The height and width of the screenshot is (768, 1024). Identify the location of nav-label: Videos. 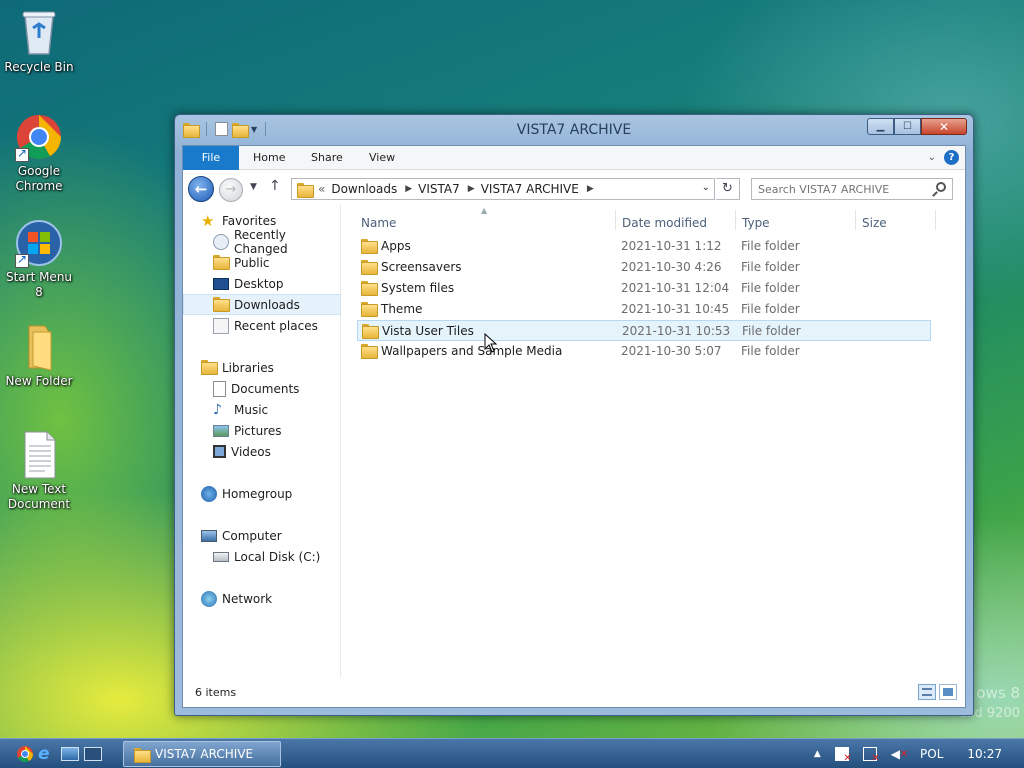
(251, 451).